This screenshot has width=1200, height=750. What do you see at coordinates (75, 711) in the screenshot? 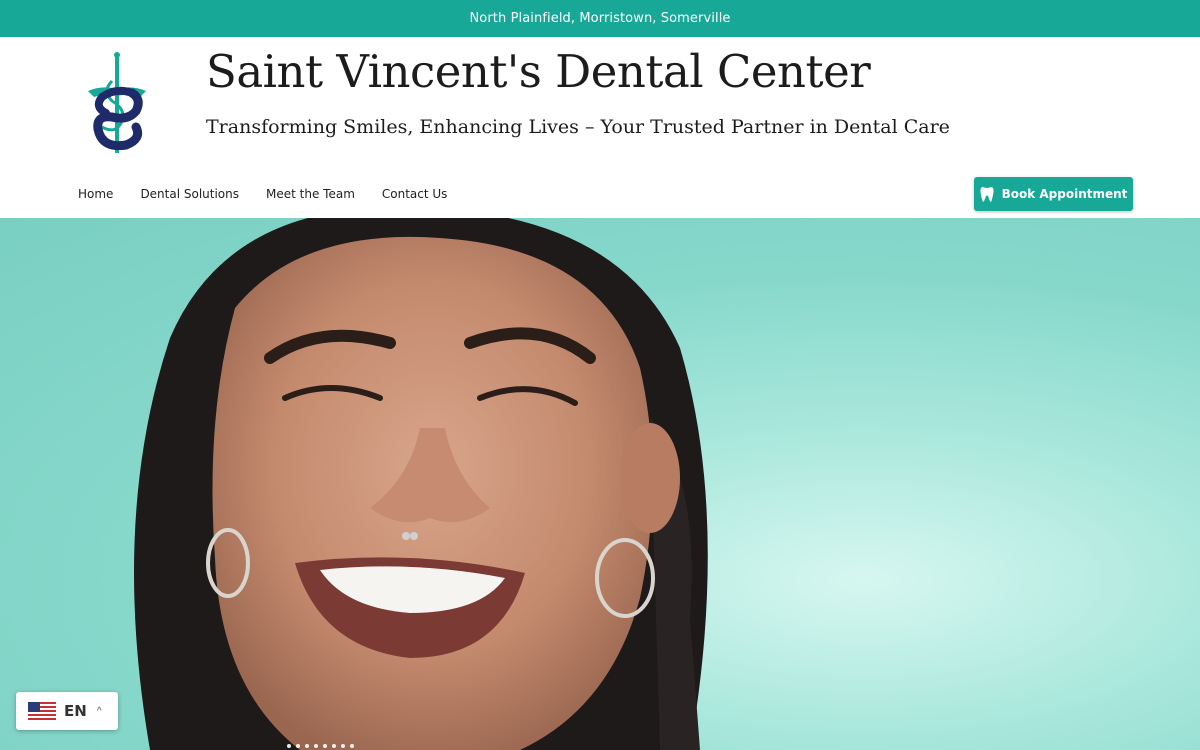
I see `language-code: EN` at bounding box center [75, 711].